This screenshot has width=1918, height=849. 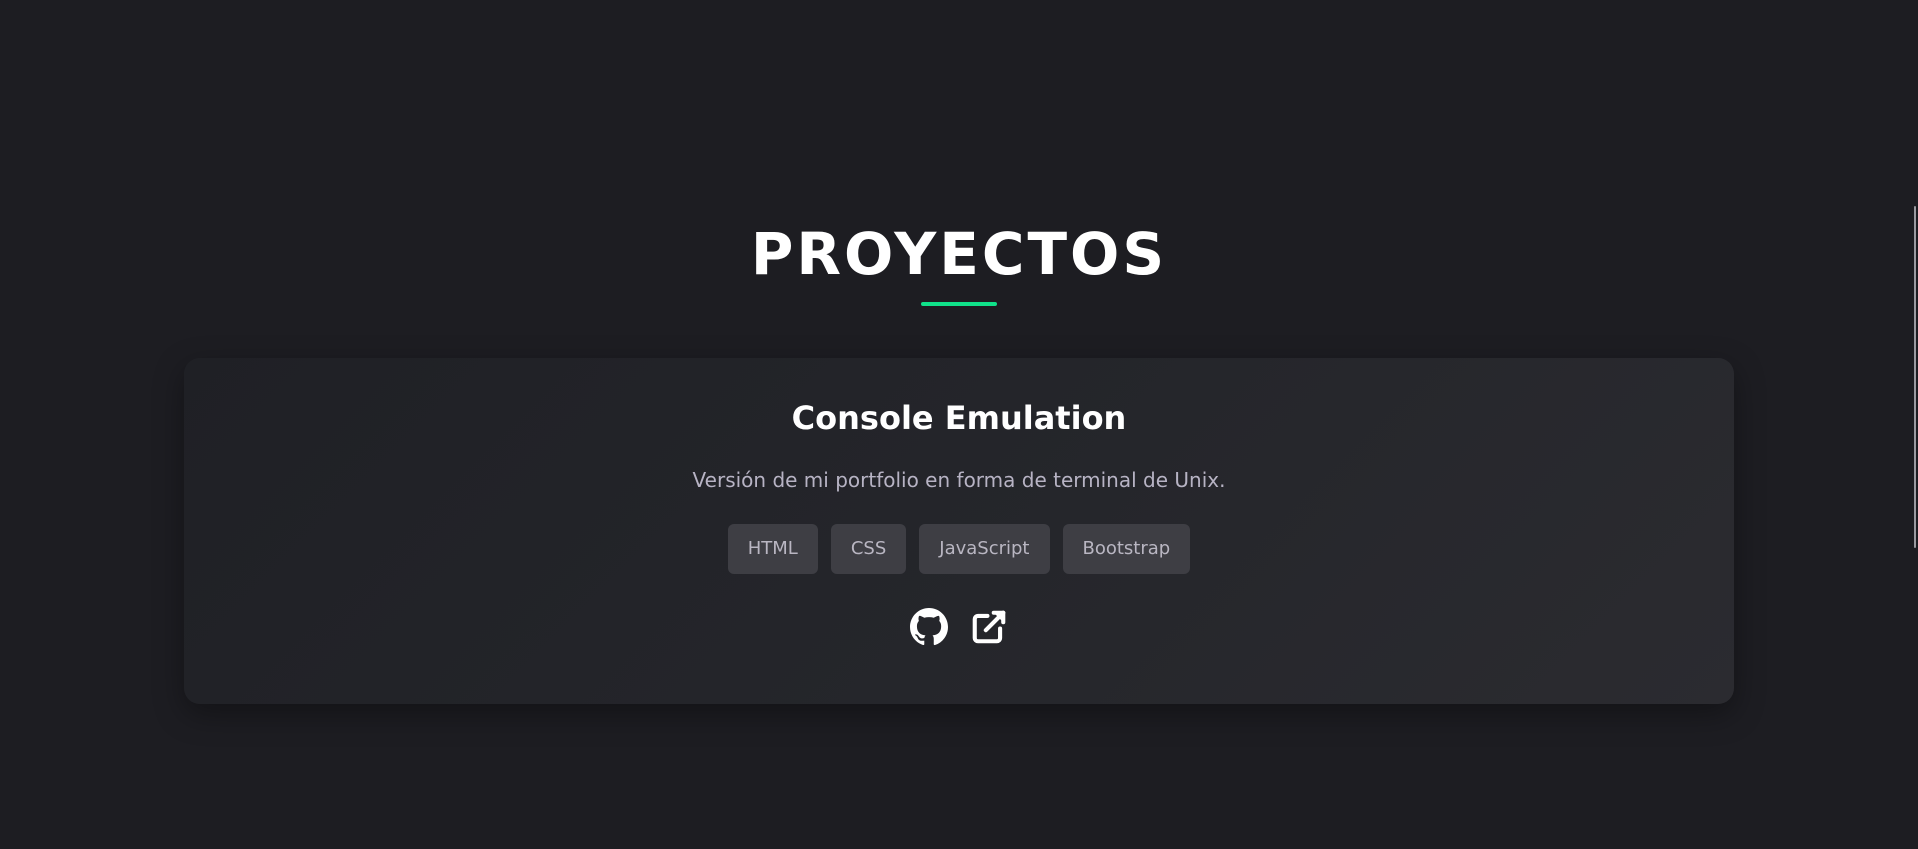 I want to click on github-icon, so click(x=929, y=627).